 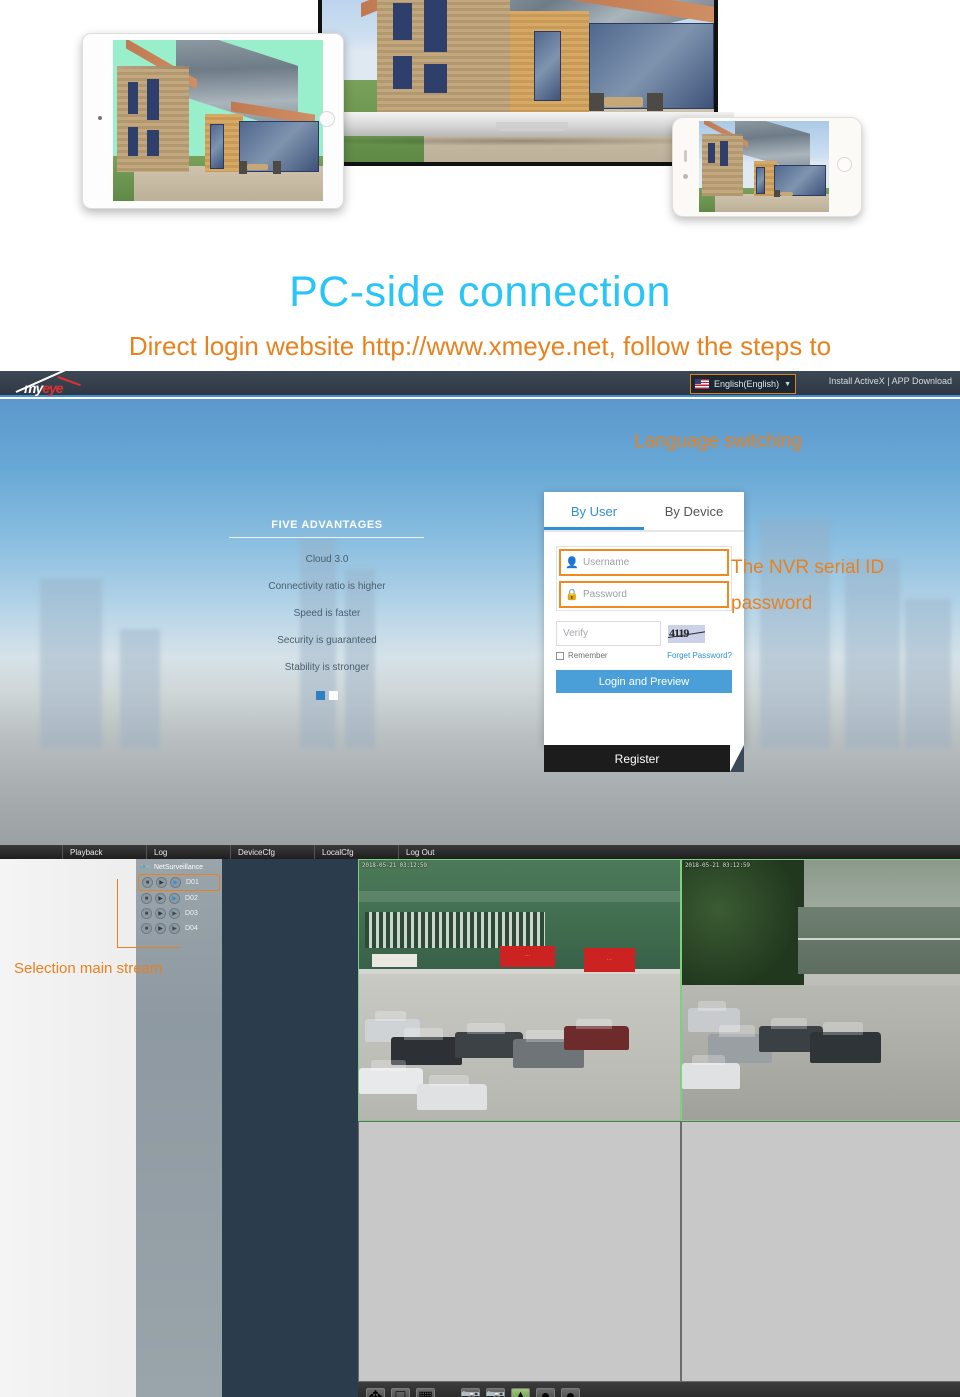 What do you see at coordinates (327, 695) in the screenshot?
I see `carousel-dots` at bounding box center [327, 695].